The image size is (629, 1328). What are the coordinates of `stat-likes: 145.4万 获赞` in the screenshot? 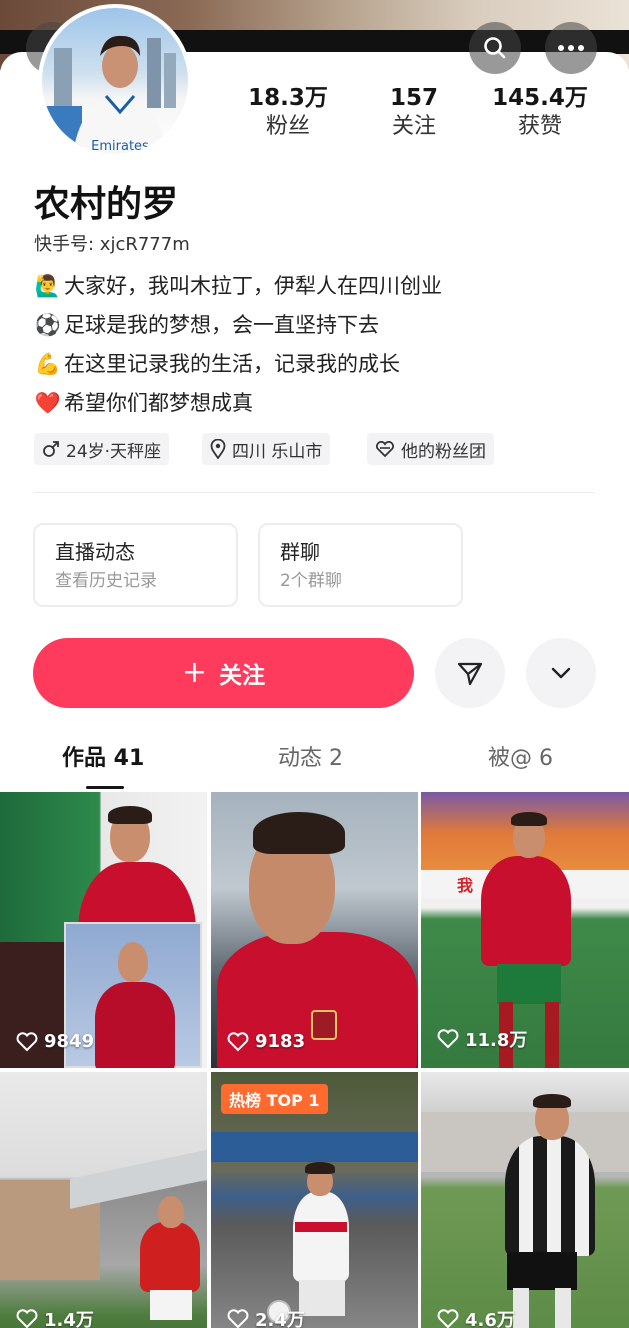 It's located at (540, 113).